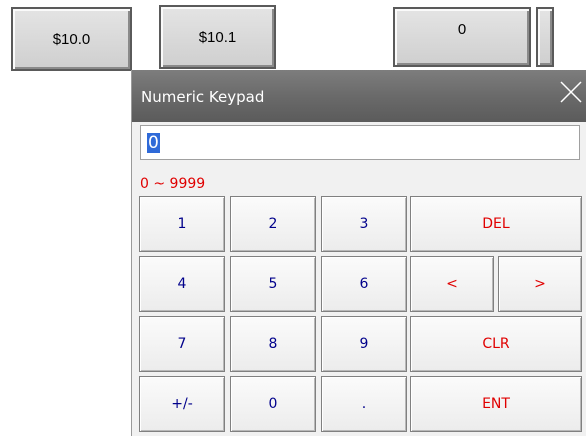 The height and width of the screenshot is (436, 586). What do you see at coordinates (540, 284) in the screenshot?
I see `key-cursor-right: >` at bounding box center [540, 284].